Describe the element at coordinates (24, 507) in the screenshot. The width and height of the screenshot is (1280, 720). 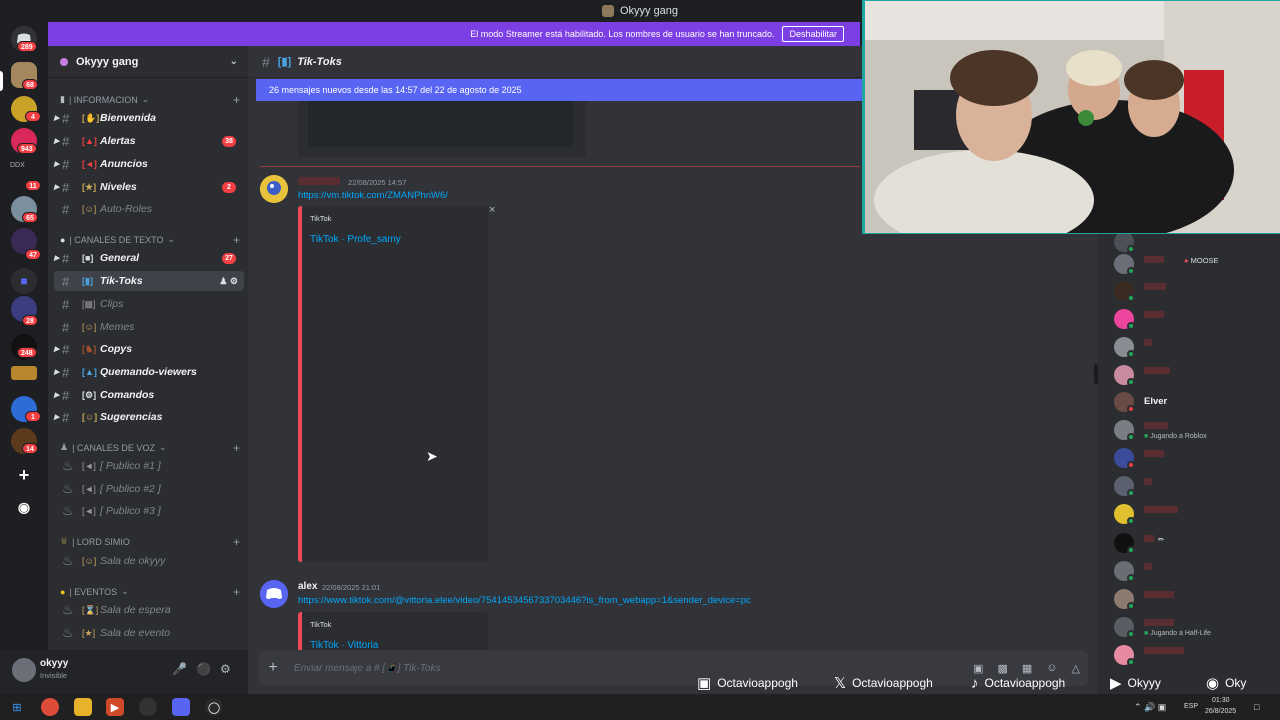
I see `explore-servers-icon: ◉` at that location.